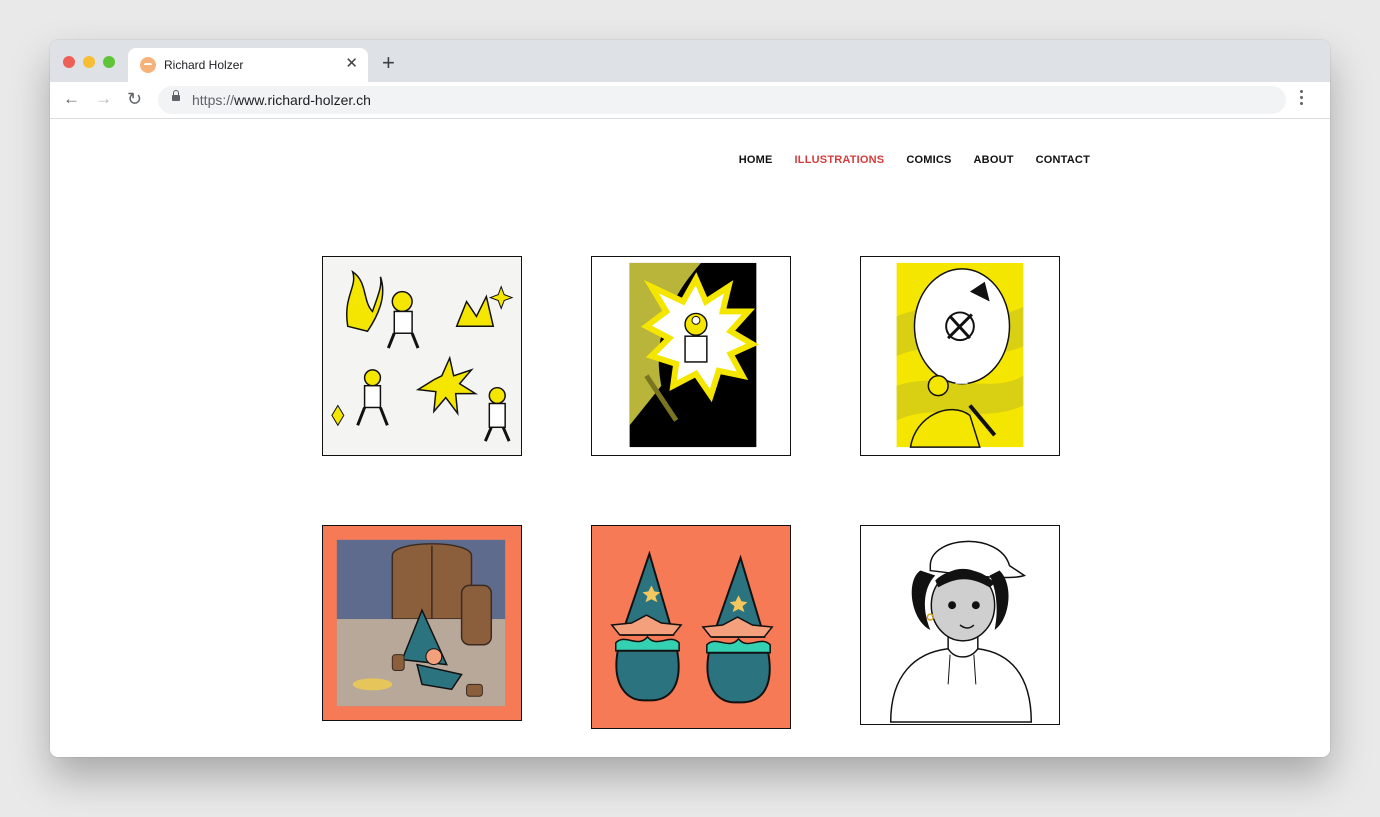  I want to click on url-scheme: https://, so click(213, 100).